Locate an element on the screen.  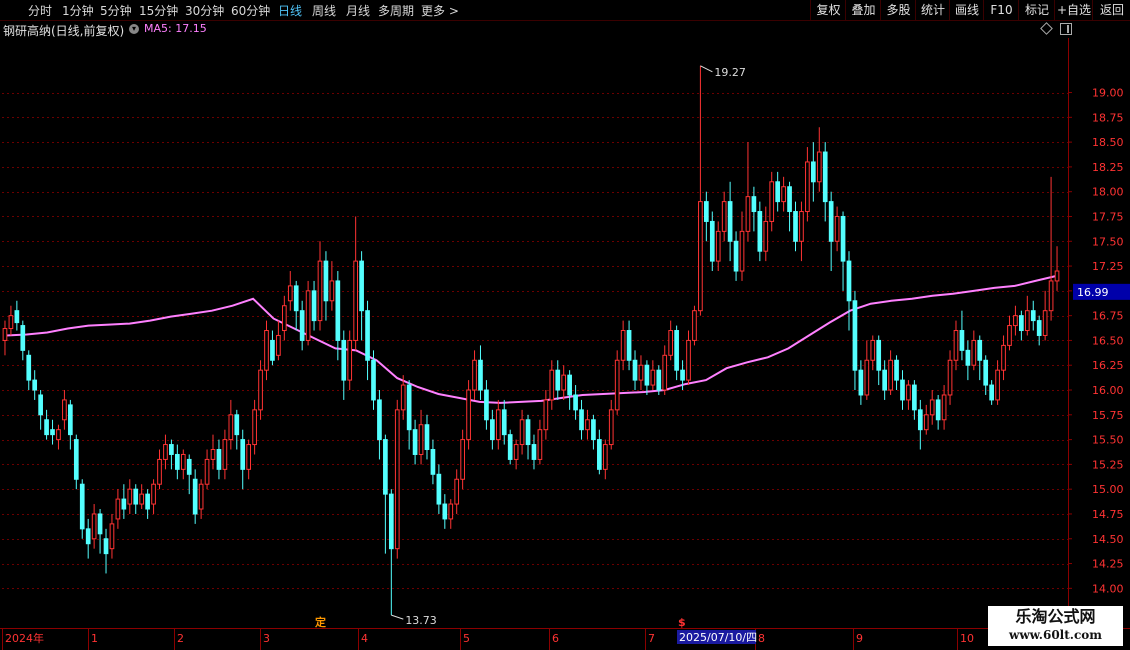
period-tab-5: 60分钟 is located at coordinates (250, 10).